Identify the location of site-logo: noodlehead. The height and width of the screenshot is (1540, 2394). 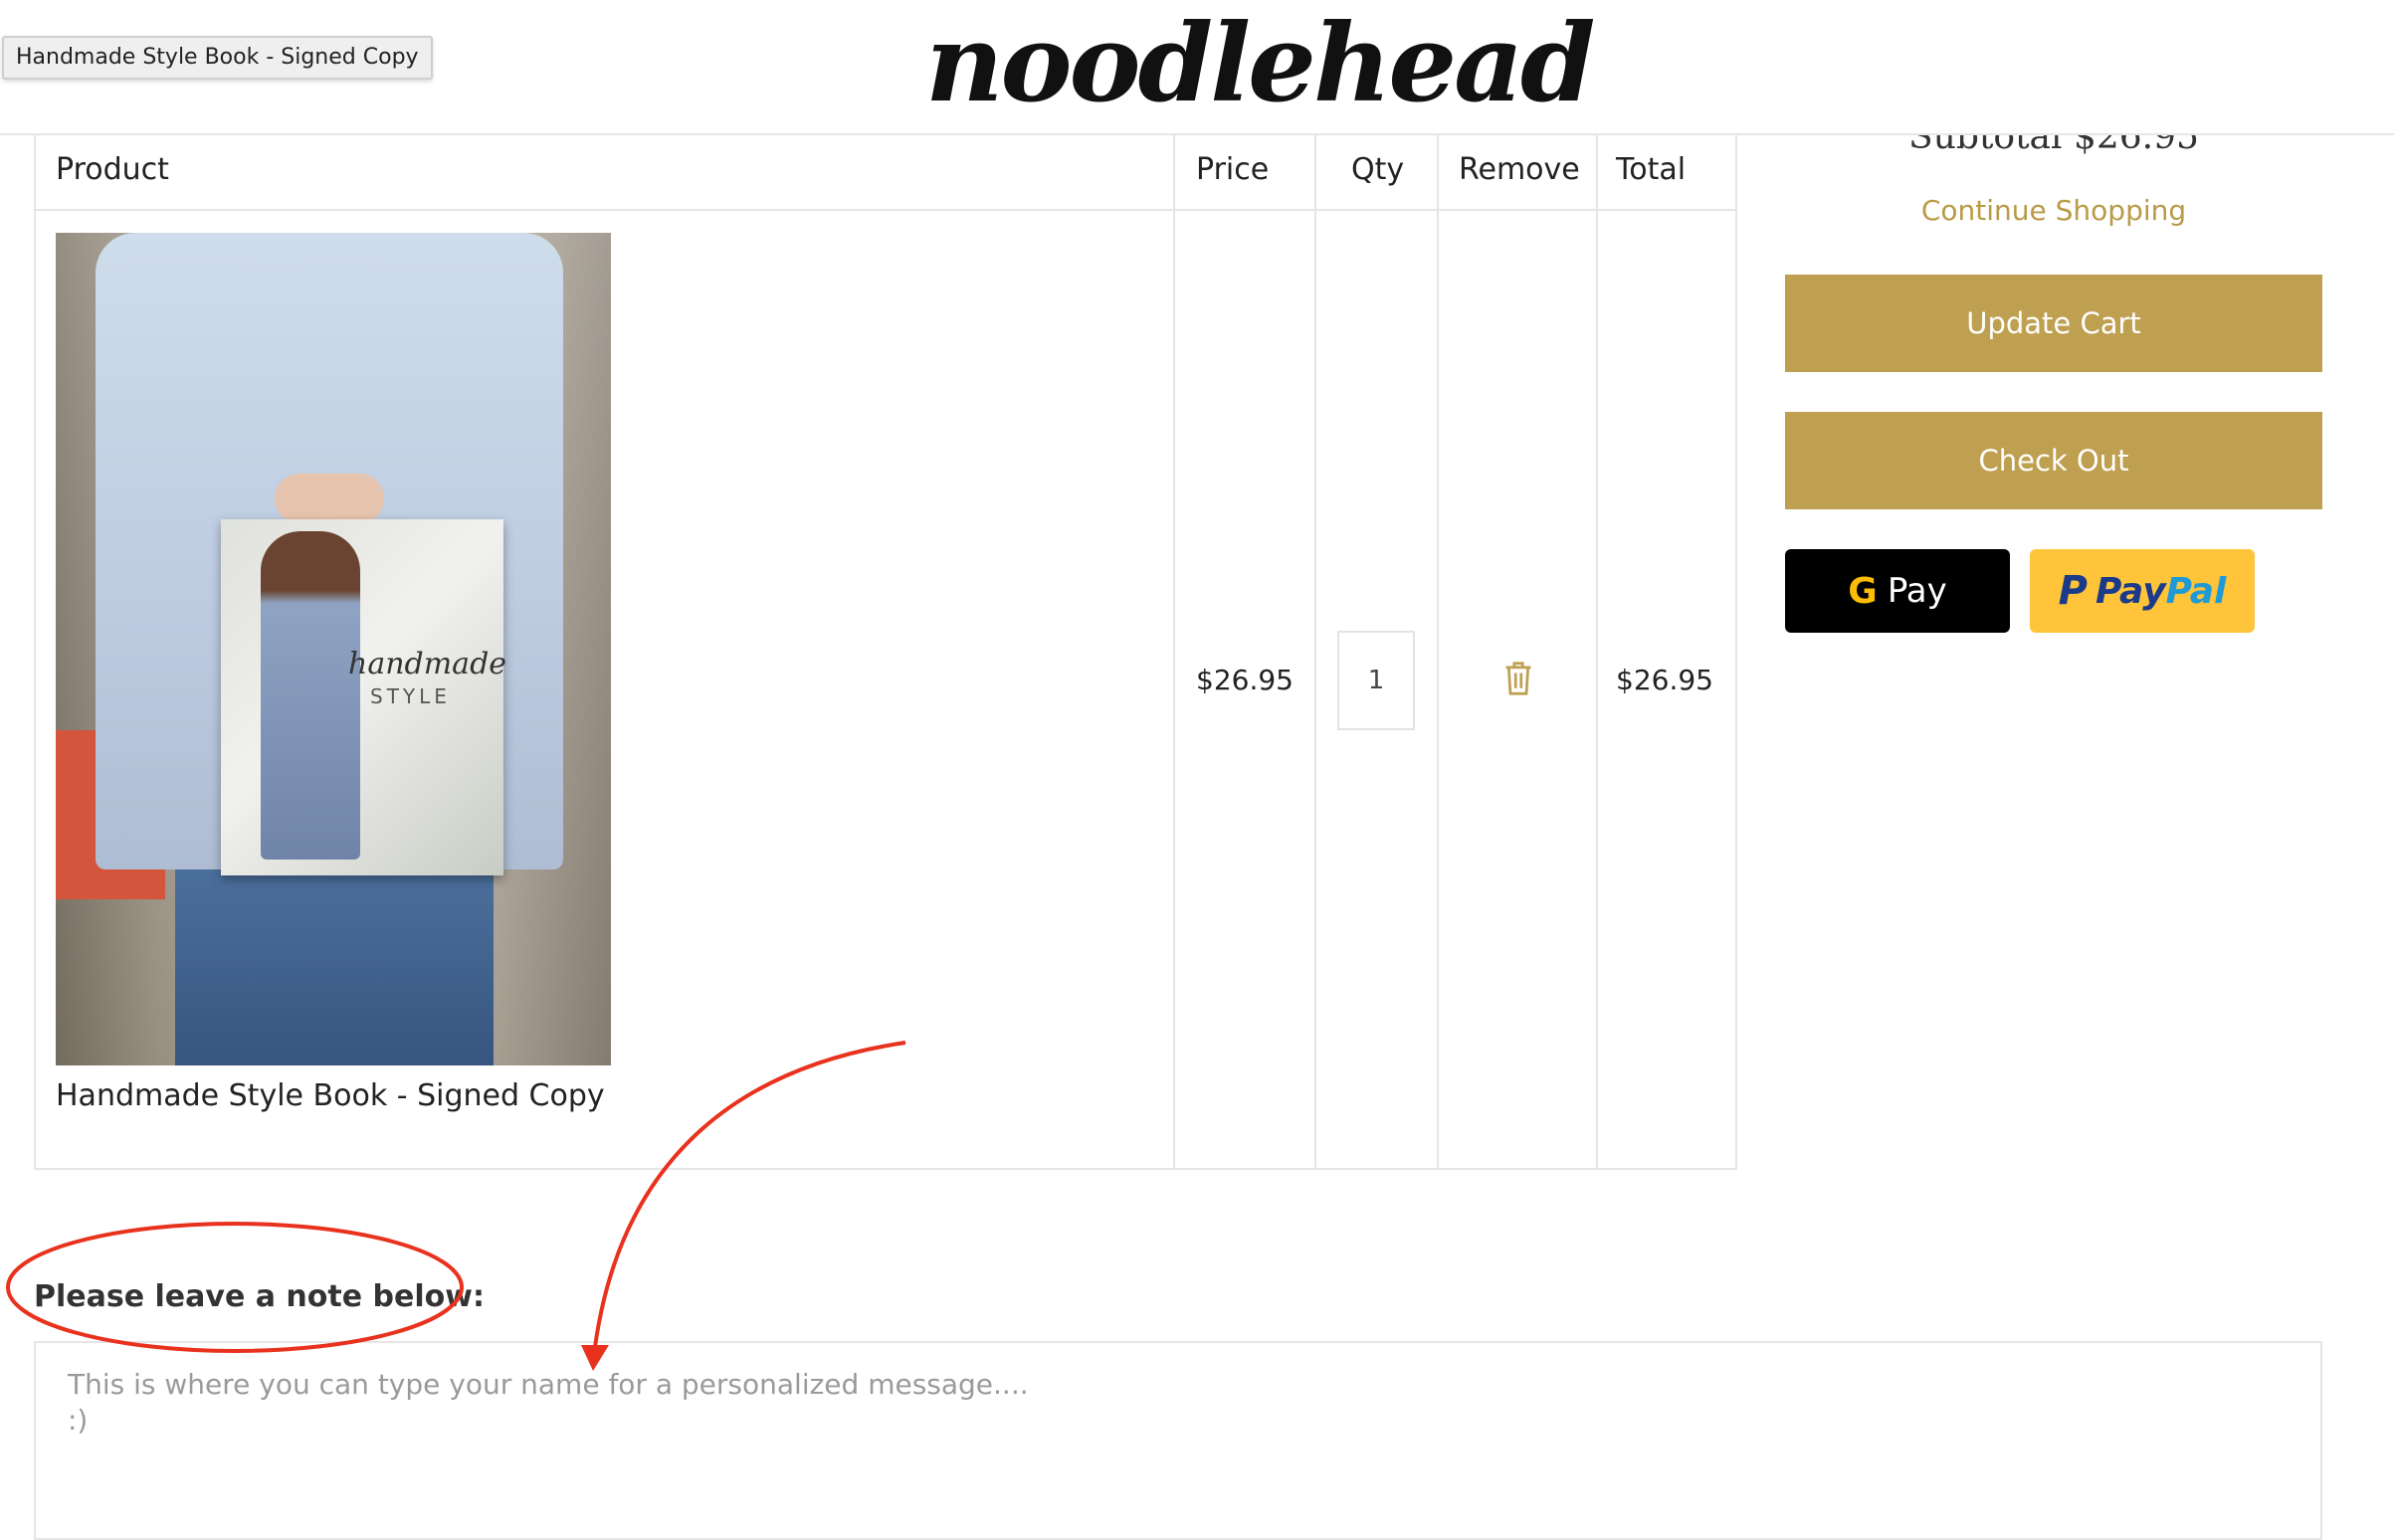
(1261, 63).